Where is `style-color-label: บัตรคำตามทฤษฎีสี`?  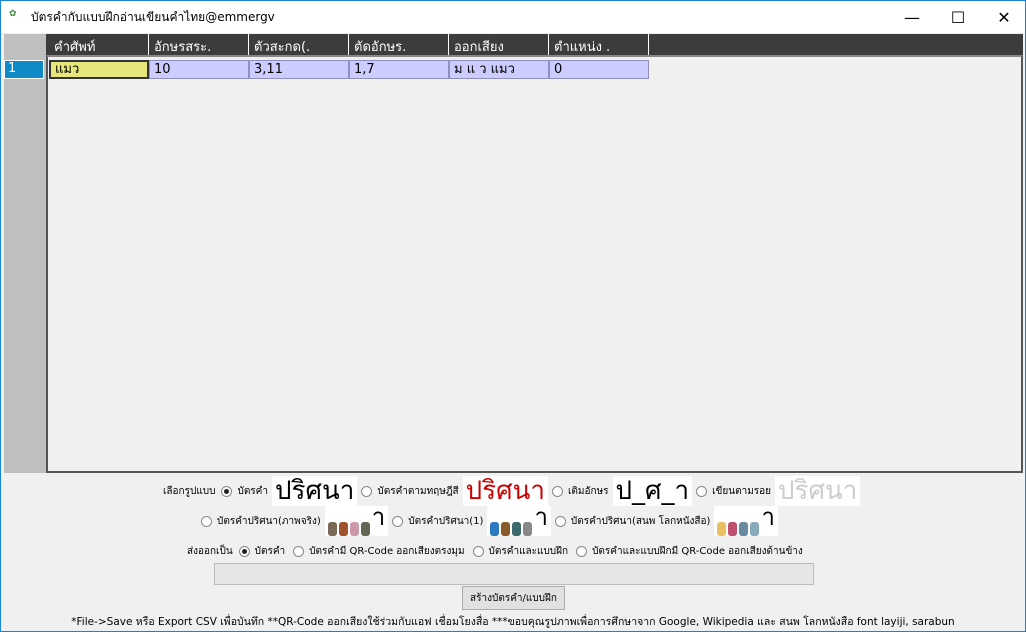
style-color-label: บัตรคำตามทฤษฎีสี is located at coordinates (417, 491).